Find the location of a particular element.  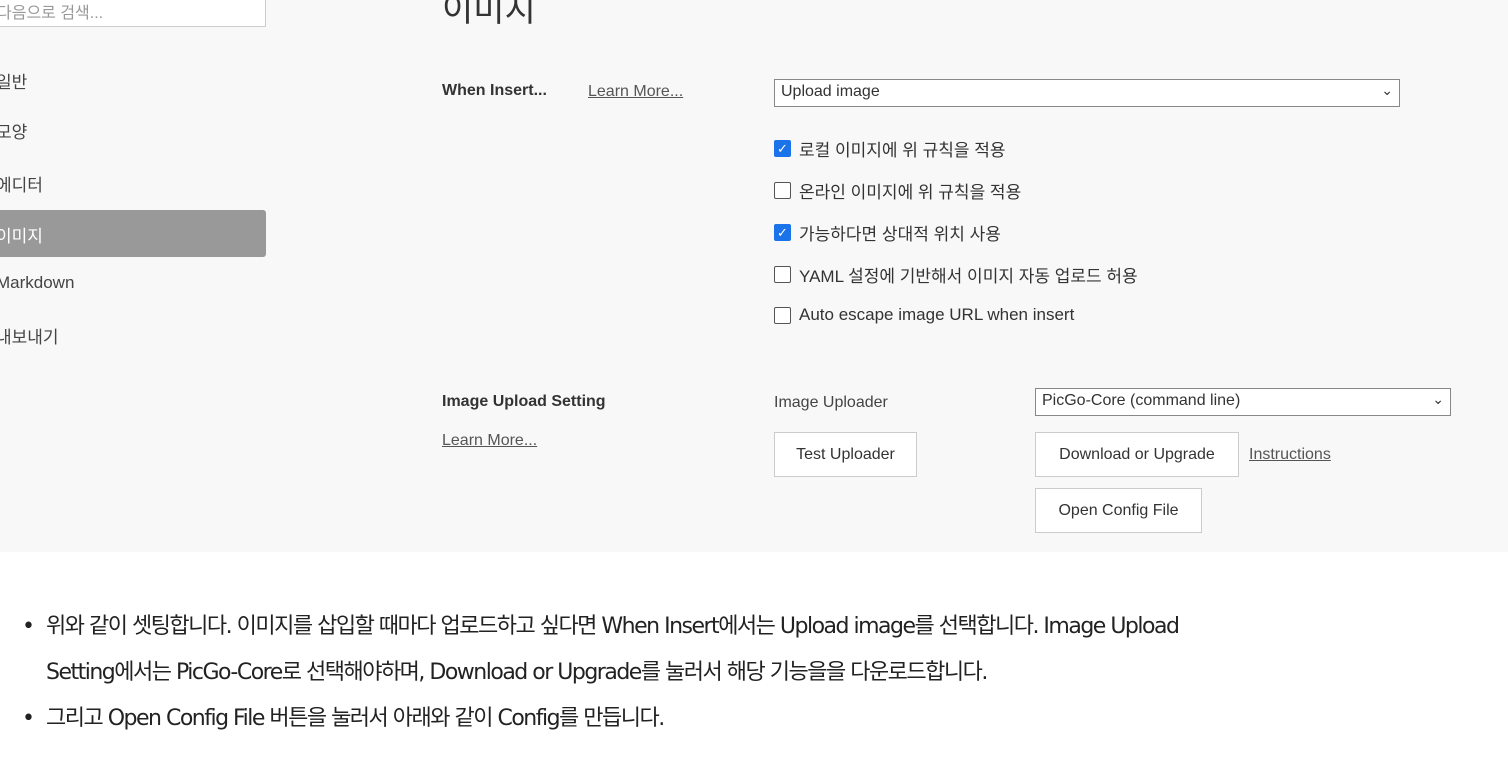

upload-setting-label: Image Upload Setting is located at coordinates (524, 401).